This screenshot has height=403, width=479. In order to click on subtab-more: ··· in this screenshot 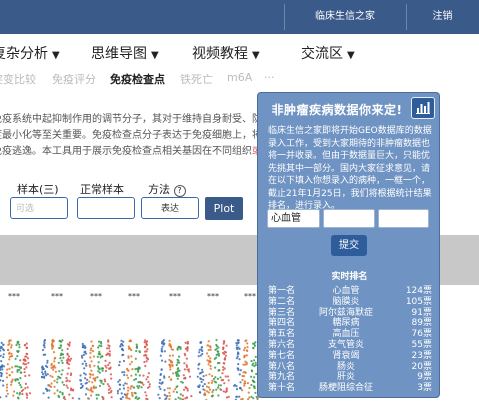, I will do `click(269, 77)`.